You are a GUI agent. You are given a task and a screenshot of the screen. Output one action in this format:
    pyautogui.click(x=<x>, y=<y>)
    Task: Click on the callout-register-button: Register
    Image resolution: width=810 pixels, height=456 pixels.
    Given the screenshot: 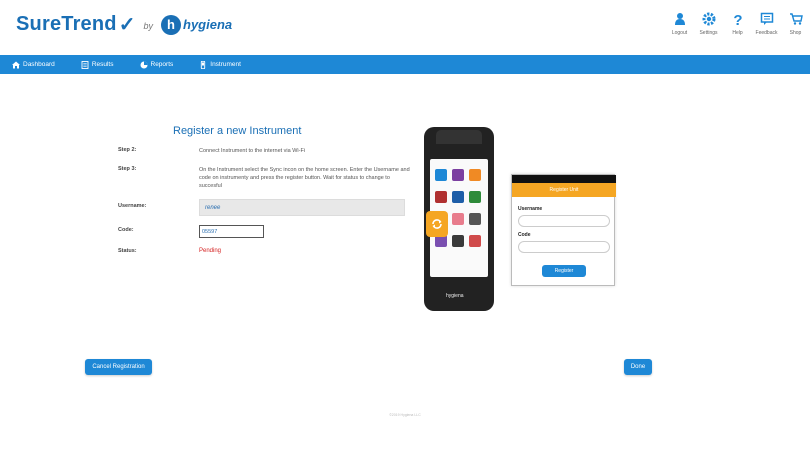 What is the action you would take?
    pyautogui.click(x=564, y=271)
    